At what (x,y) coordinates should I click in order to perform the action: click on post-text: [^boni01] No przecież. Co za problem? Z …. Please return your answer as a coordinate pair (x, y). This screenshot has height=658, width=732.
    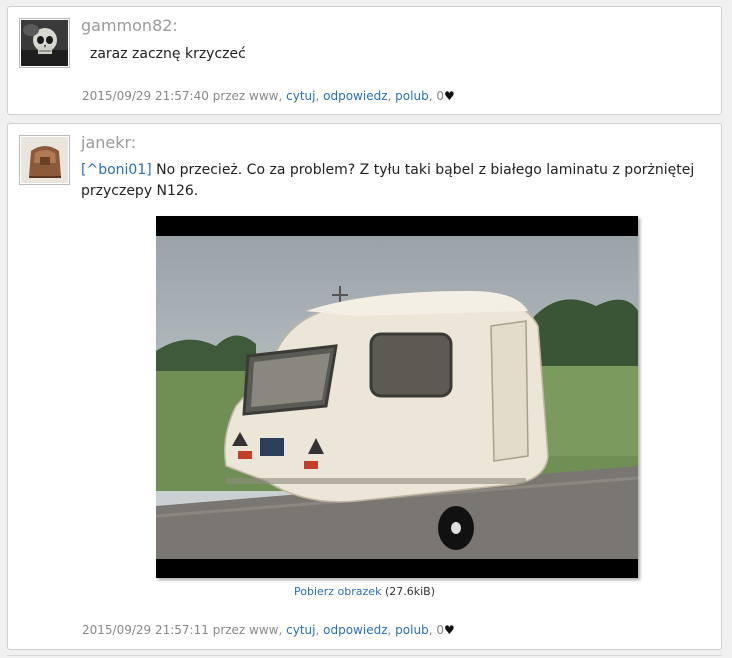
    Looking at the image, I should click on (391, 181).